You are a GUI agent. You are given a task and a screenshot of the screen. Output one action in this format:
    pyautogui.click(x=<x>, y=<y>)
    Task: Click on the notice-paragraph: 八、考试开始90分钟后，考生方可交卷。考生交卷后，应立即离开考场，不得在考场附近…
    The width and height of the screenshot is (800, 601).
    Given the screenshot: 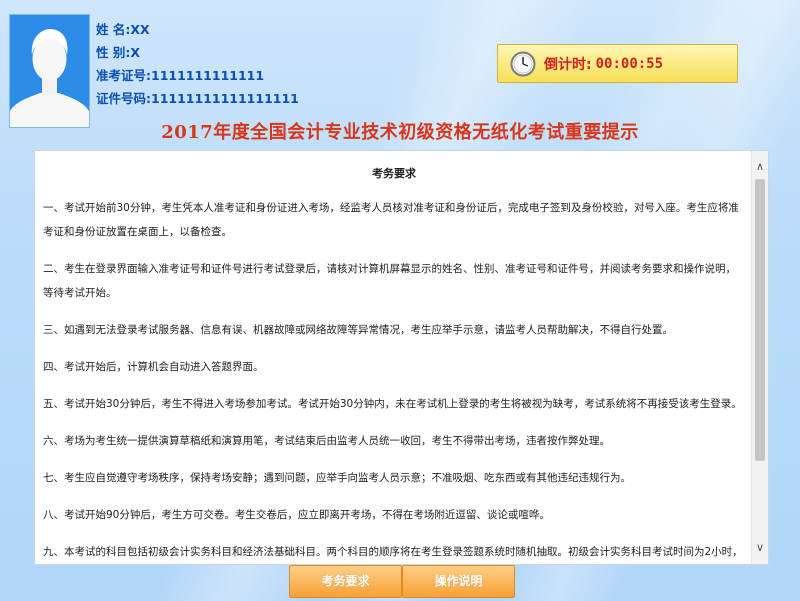 What is the action you would take?
    pyautogui.click(x=394, y=515)
    